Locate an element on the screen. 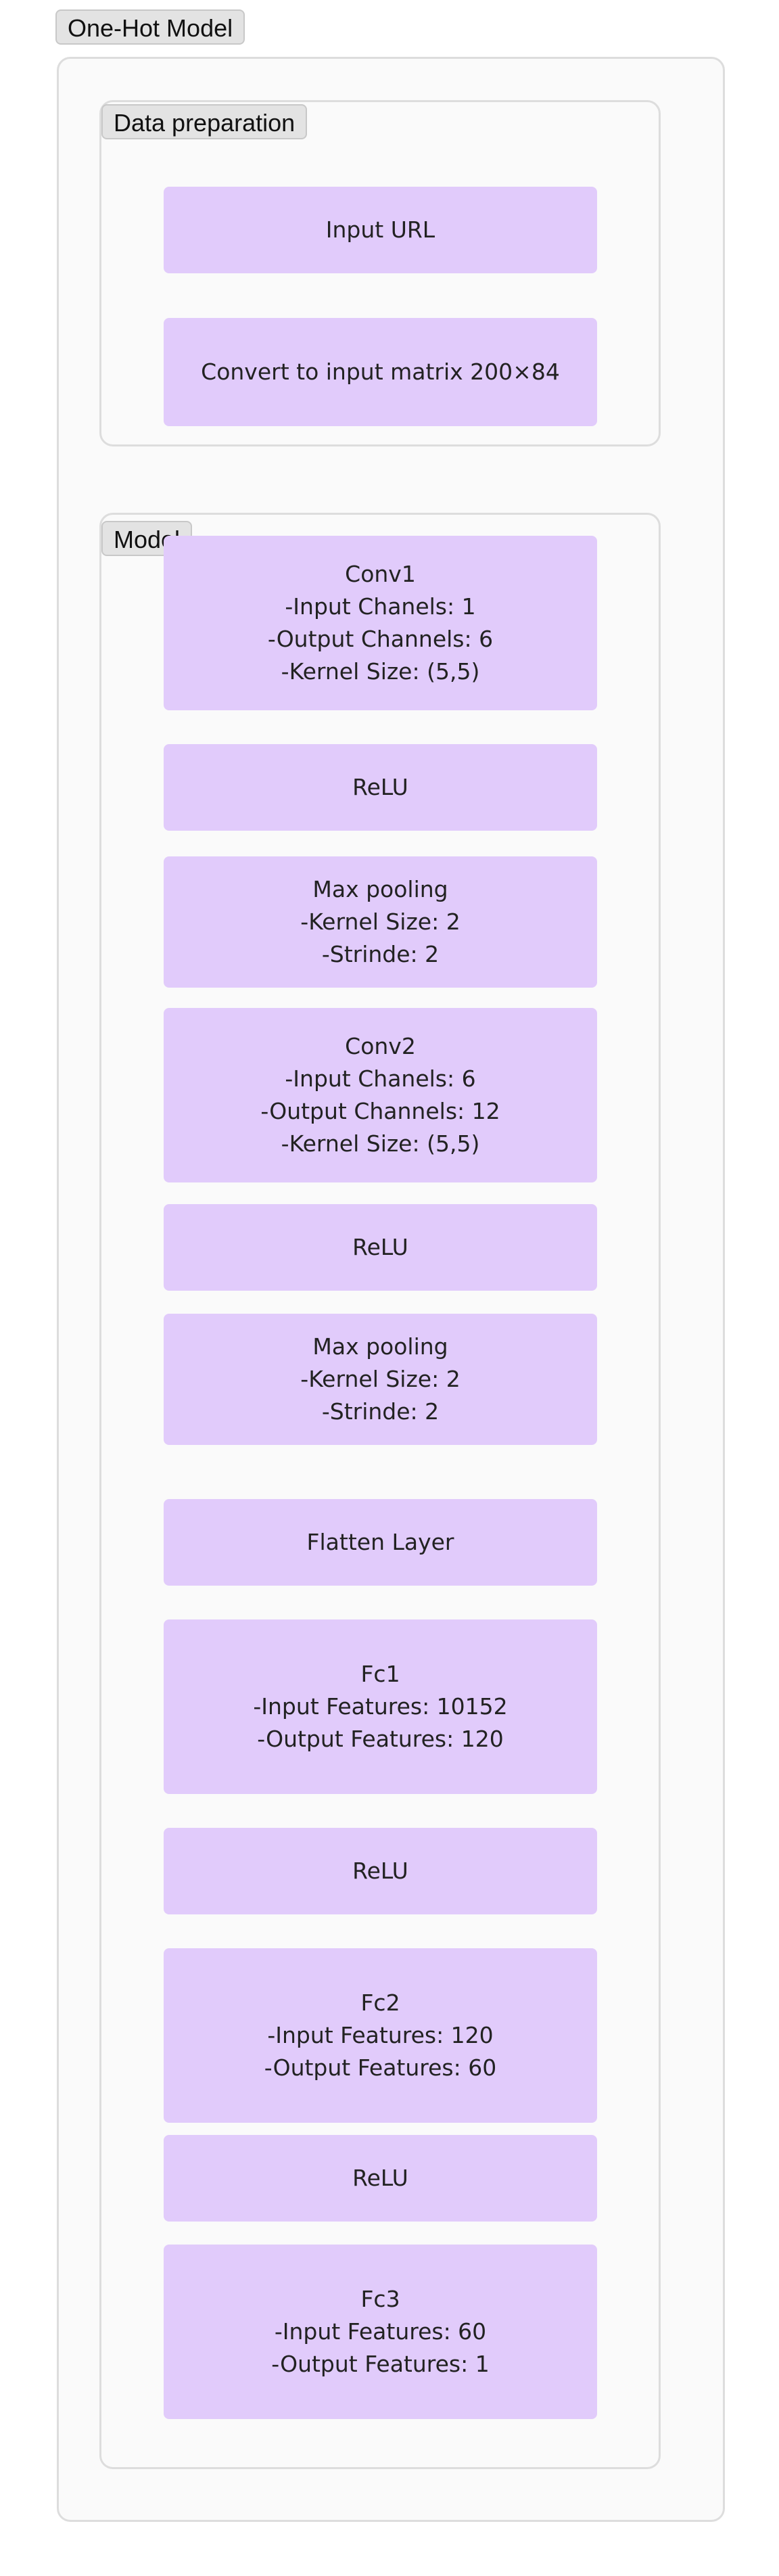  relu-node-3: ReLU is located at coordinates (380, 1871).